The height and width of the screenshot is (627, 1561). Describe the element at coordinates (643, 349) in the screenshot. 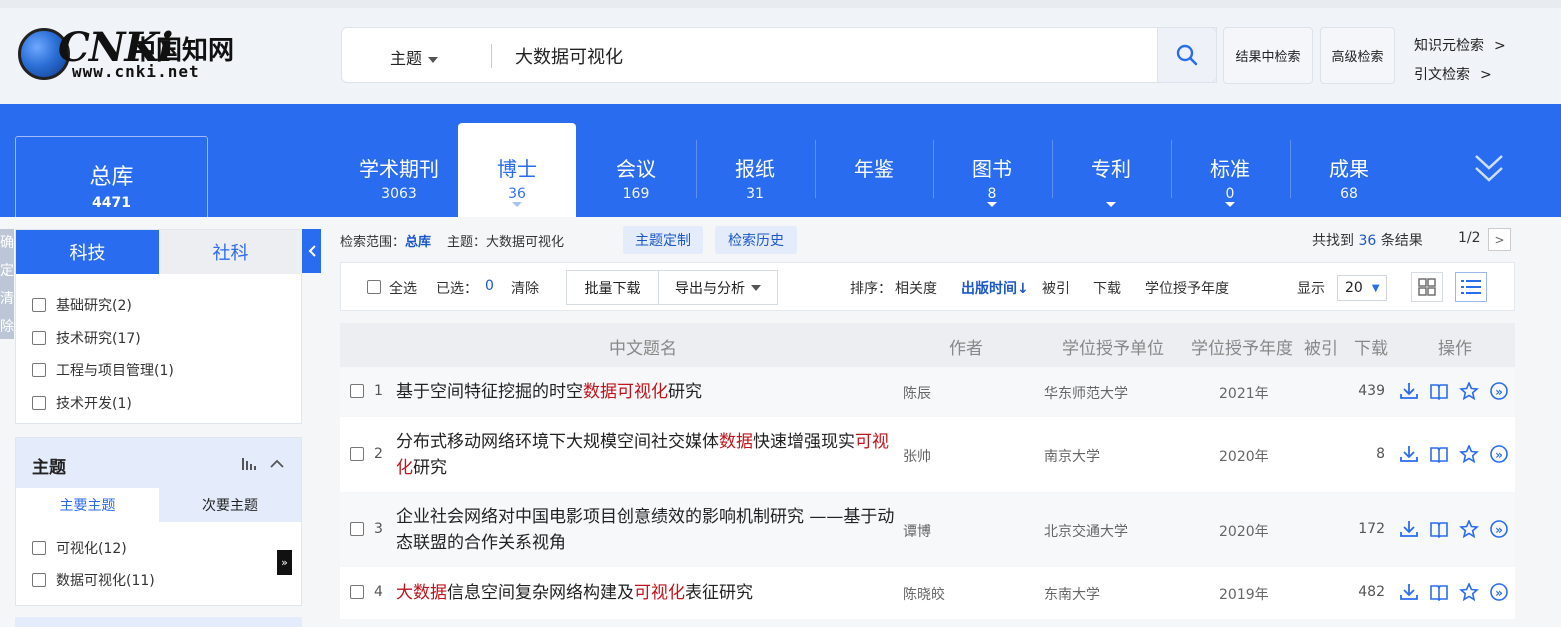

I see `header-title: 中文题名` at that location.